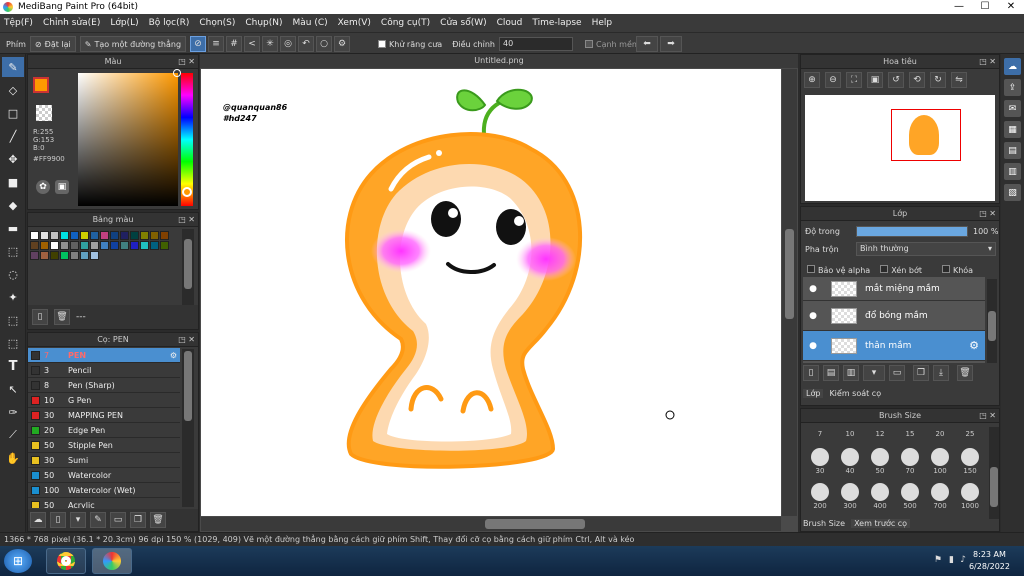 The image size is (1024, 576). I want to click on brush-size-option: 100, so click(940, 461).